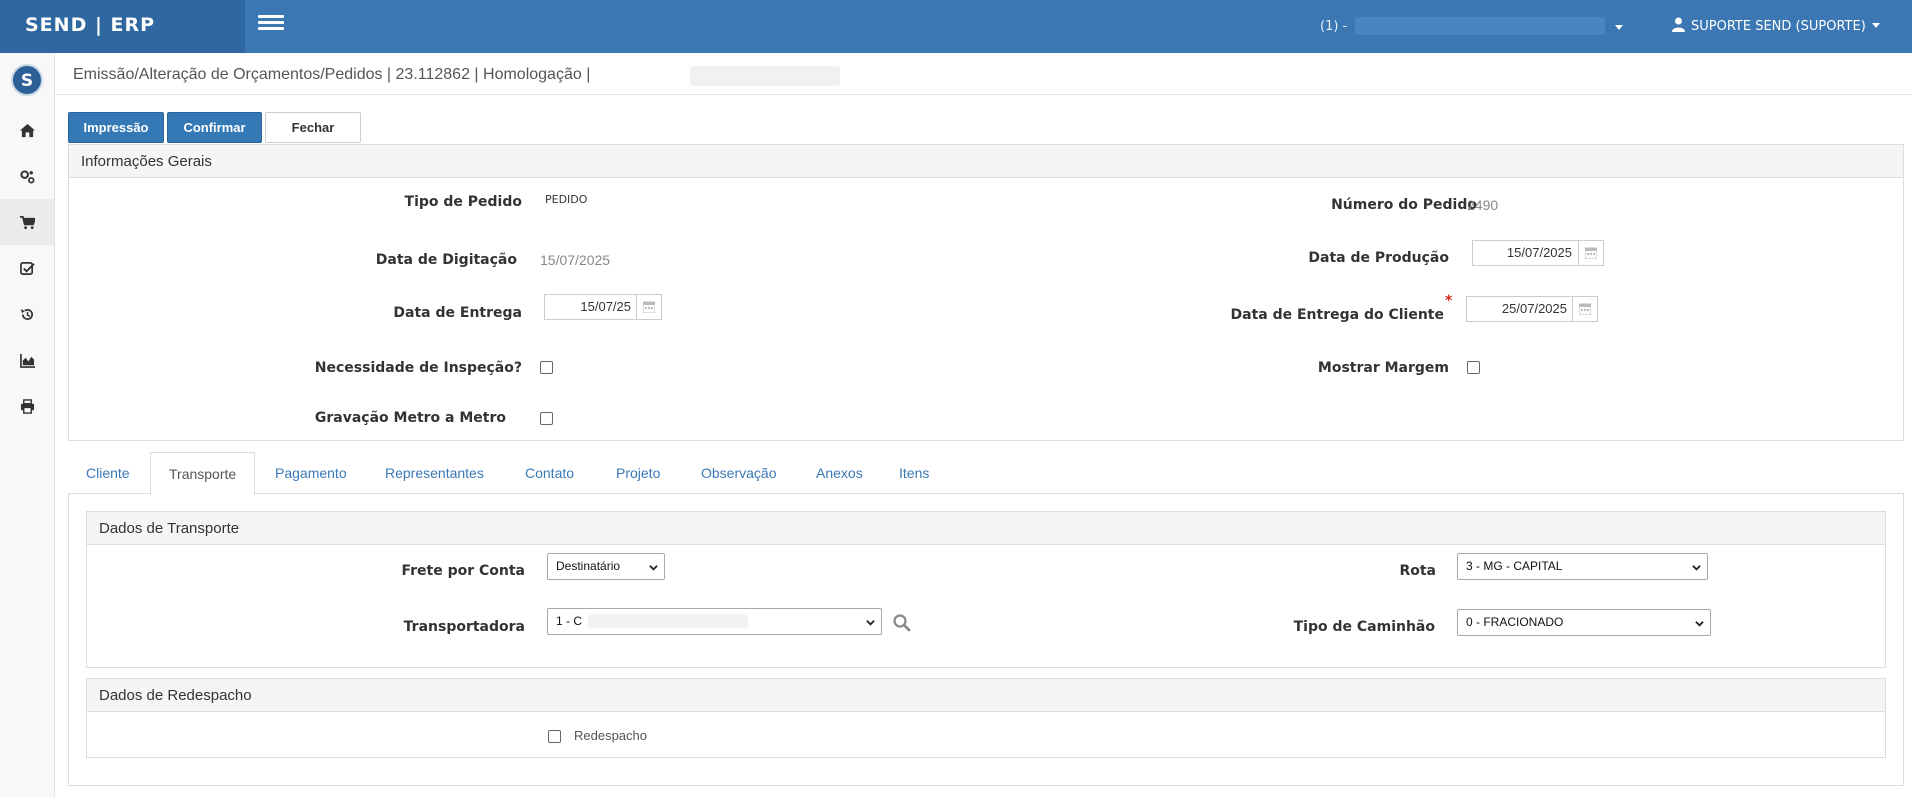 The width and height of the screenshot is (1912, 797). I want to click on history-icon, so click(26, 314).